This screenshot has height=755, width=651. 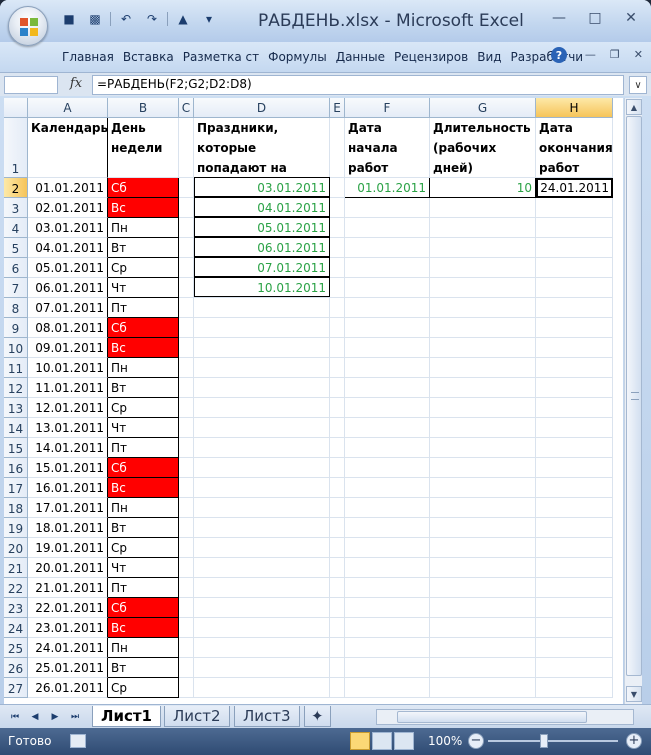 I want to click on calendar-date-cell: 08.01.2011, so click(x=68, y=328).